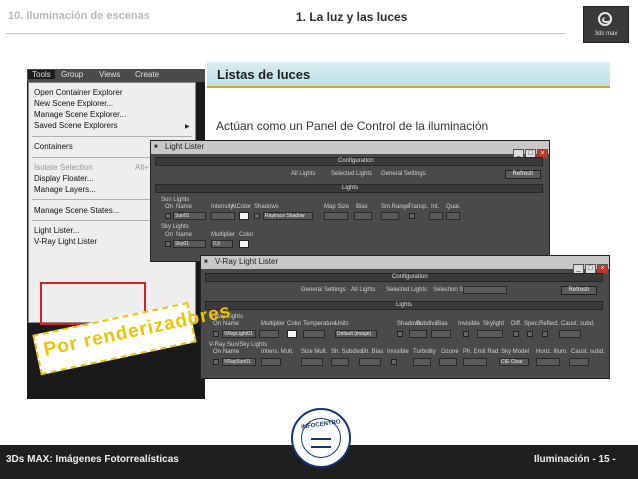 The width and height of the screenshot is (638, 479). What do you see at coordinates (575, 459) in the screenshot?
I see `page-number: Iluminación - 15 -` at bounding box center [575, 459].